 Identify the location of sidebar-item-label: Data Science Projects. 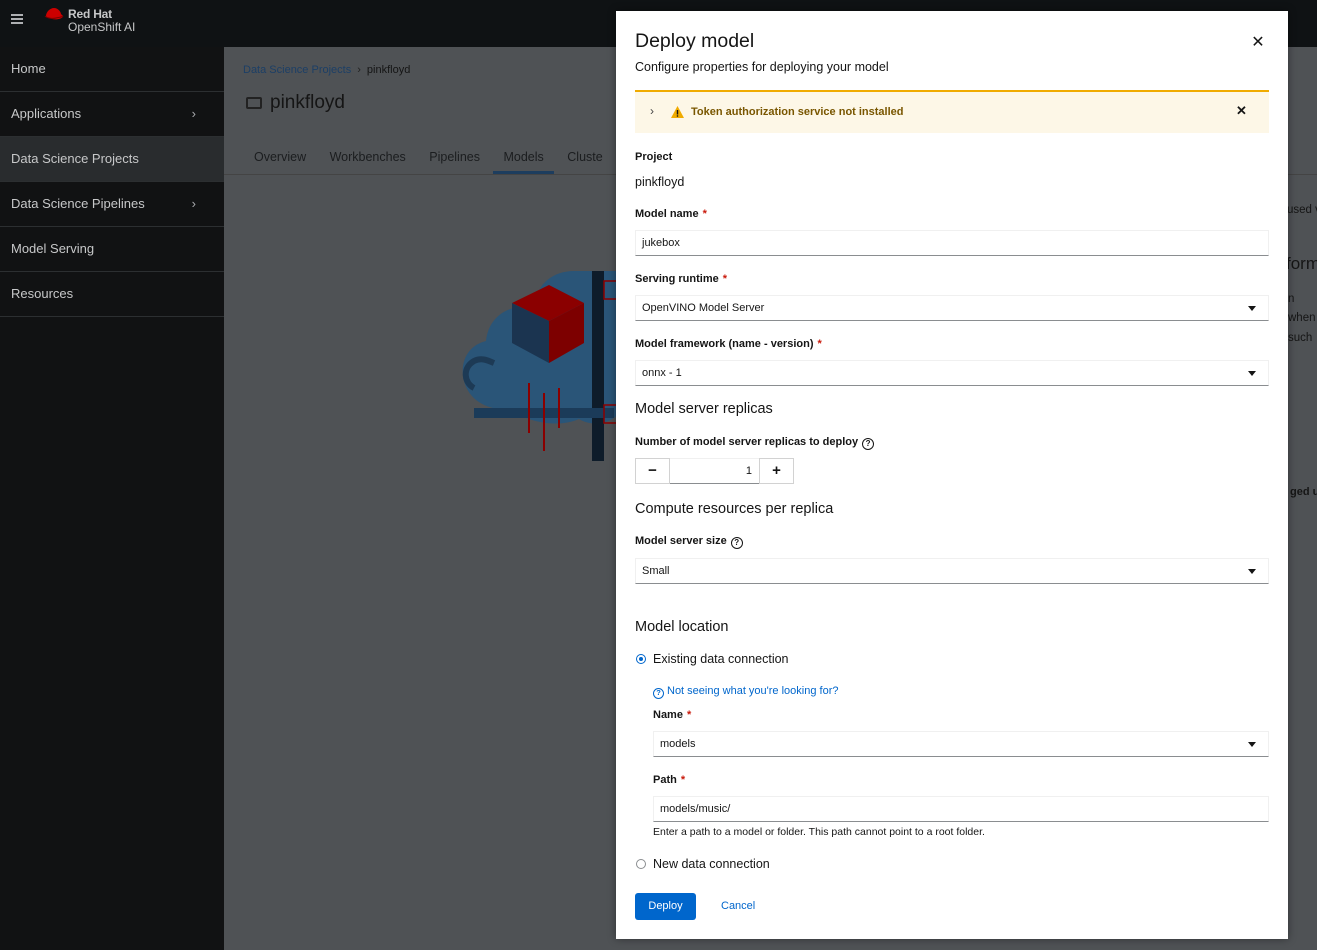
(75, 158).